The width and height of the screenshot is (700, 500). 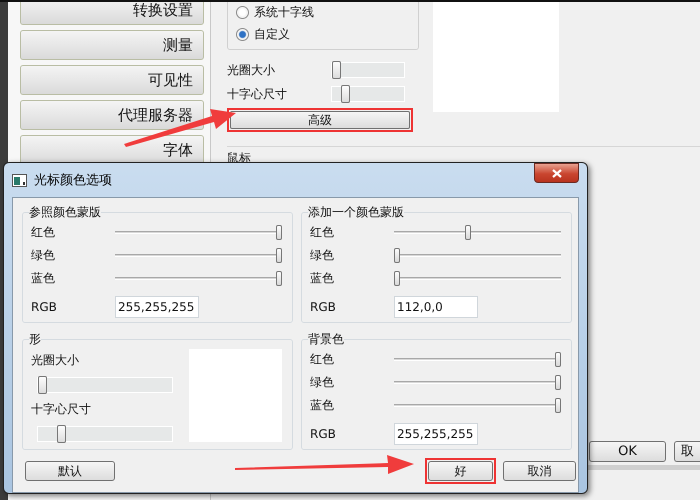 I want to click on dialog-button: 取, so click(x=687, y=451).